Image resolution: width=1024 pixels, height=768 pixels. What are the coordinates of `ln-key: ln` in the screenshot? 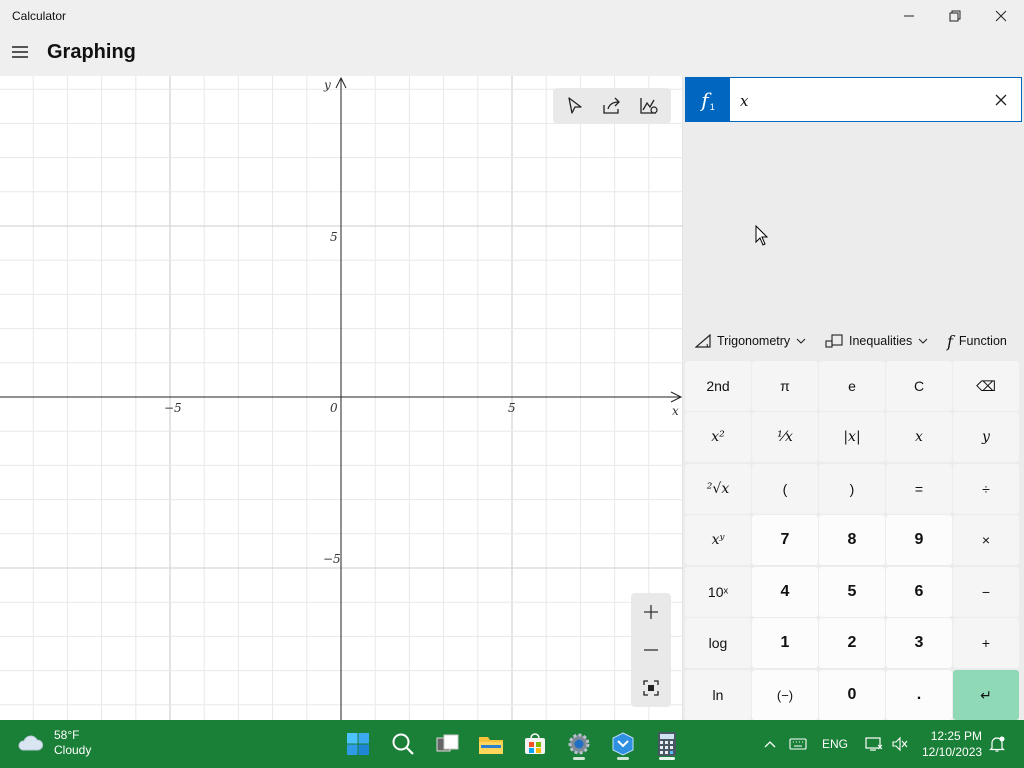 It's located at (718, 695).